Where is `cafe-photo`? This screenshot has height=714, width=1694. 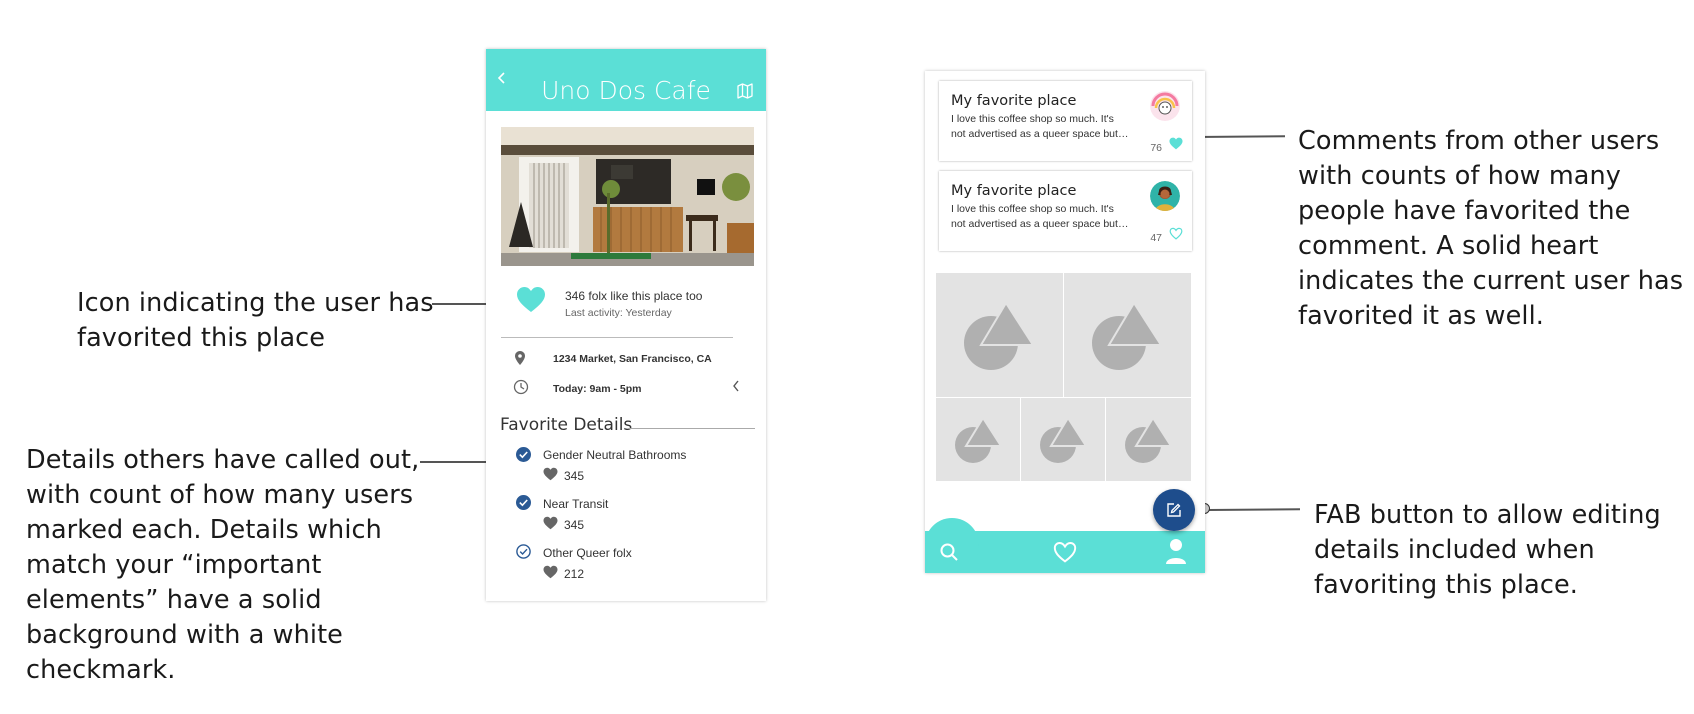 cafe-photo is located at coordinates (627, 196).